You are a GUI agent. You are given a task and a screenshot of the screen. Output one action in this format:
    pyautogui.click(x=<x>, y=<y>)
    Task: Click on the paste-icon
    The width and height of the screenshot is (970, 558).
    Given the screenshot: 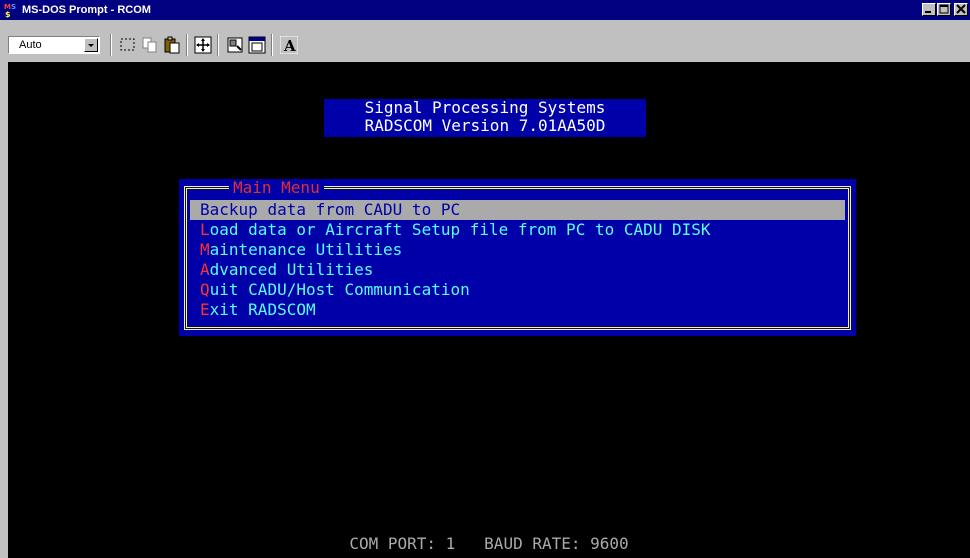 What is the action you would take?
    pyautogui.click(x=172, y=45)
    